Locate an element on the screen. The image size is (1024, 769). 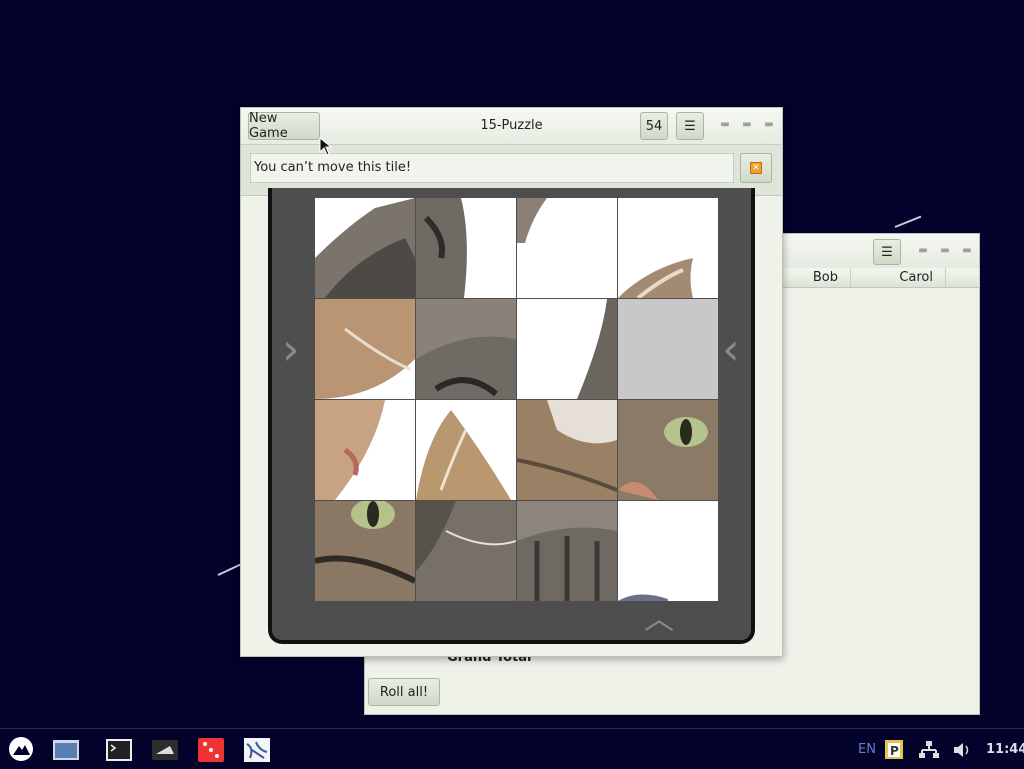
keyboard-layout-indicator: EN is located at coordinates (867, 749).